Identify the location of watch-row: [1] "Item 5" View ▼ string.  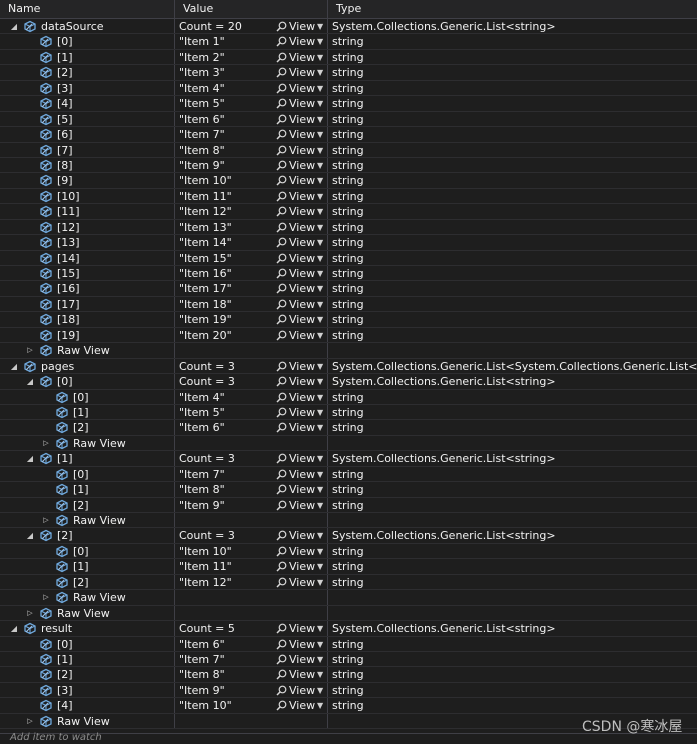
(348, 412).